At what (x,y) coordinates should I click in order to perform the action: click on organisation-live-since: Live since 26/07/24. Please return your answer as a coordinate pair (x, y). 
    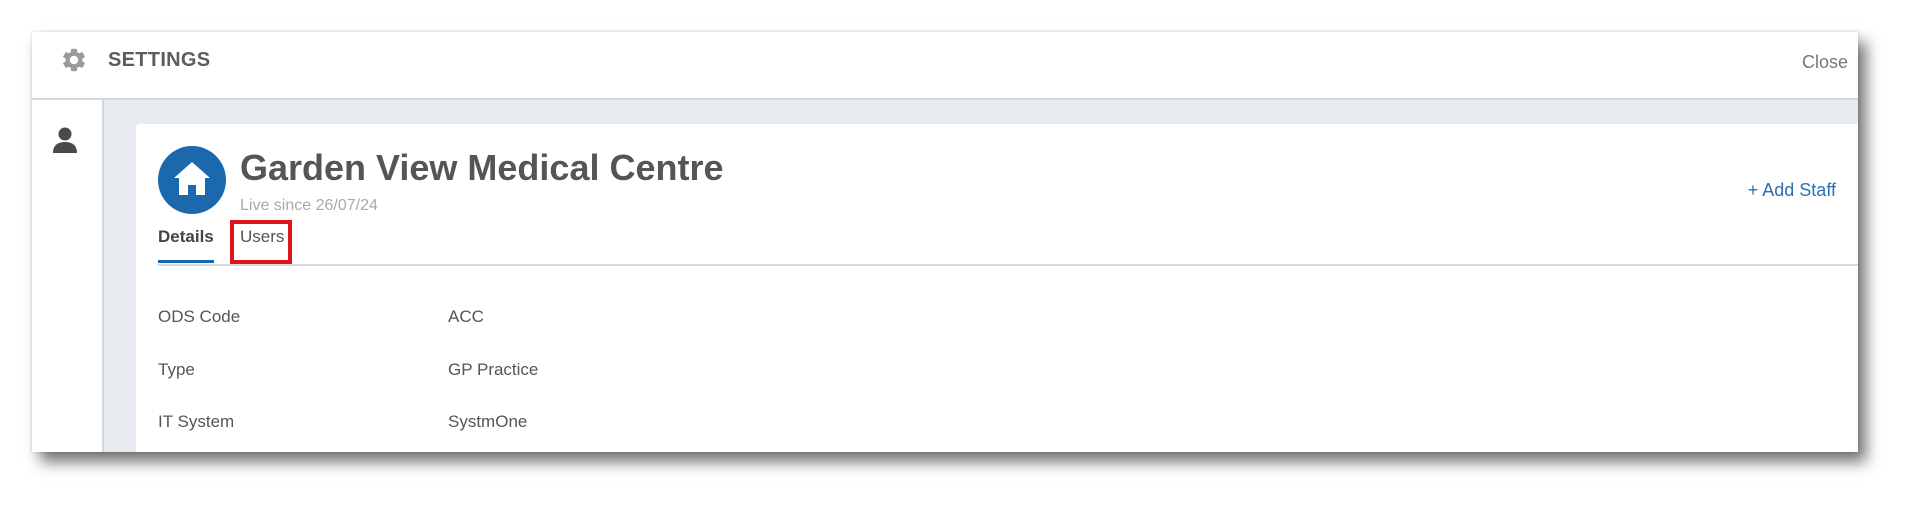
    Looking at the image, I should click on (309, 205).